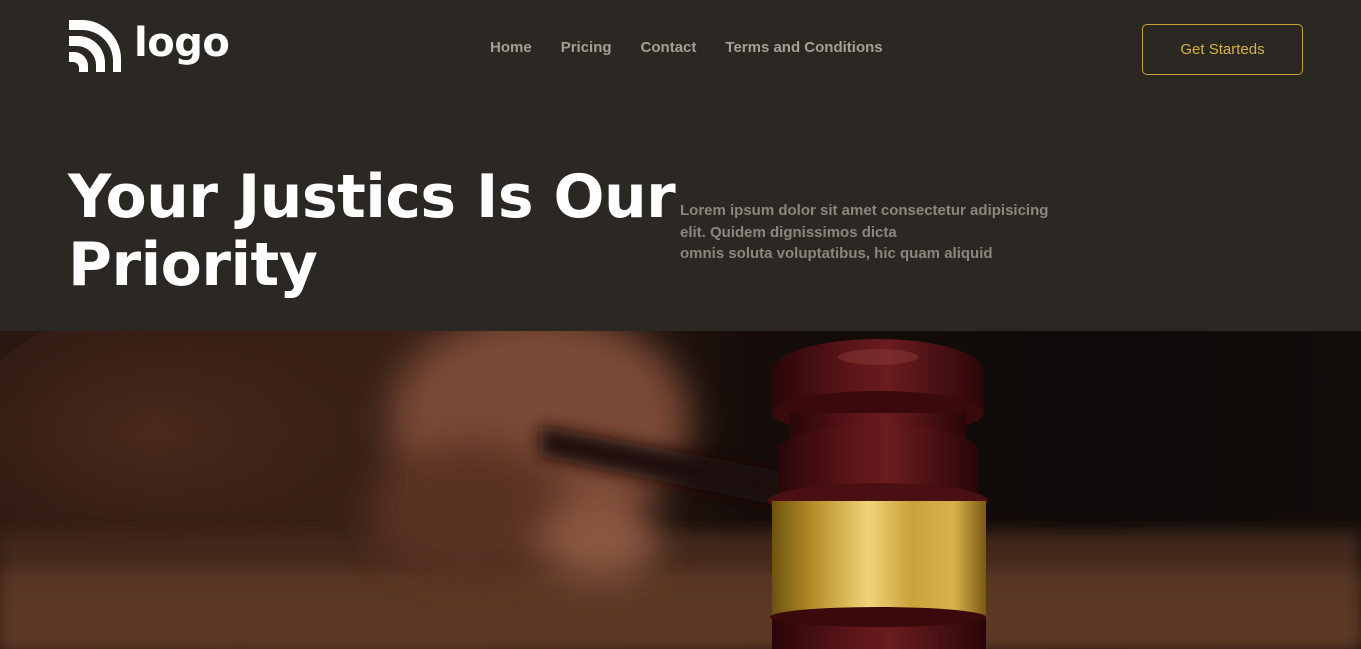 Image resolution: width=1361 pixels, height=649 pixels. I want to click on nav-link-contact: Contact, so click(669, 48).